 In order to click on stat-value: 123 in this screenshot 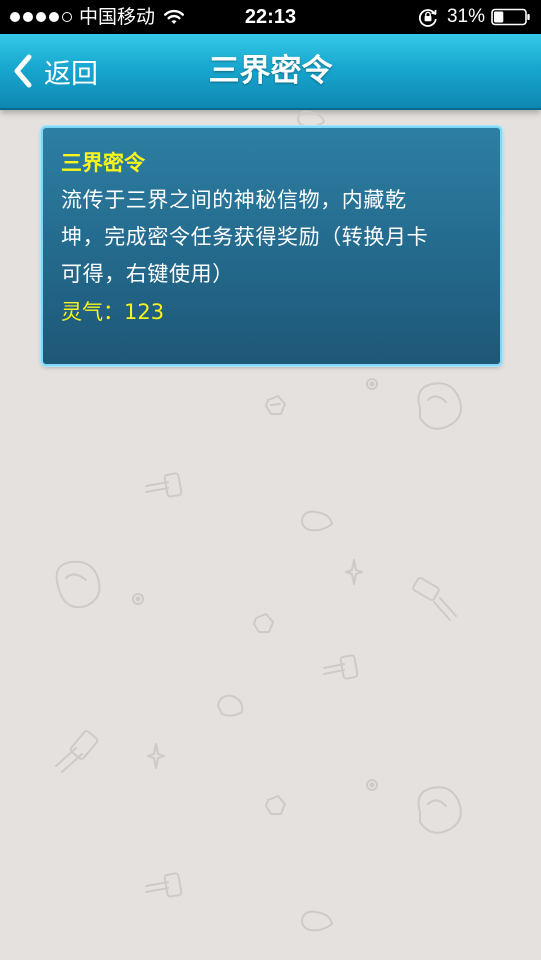, I will do `click(144, 312)`.